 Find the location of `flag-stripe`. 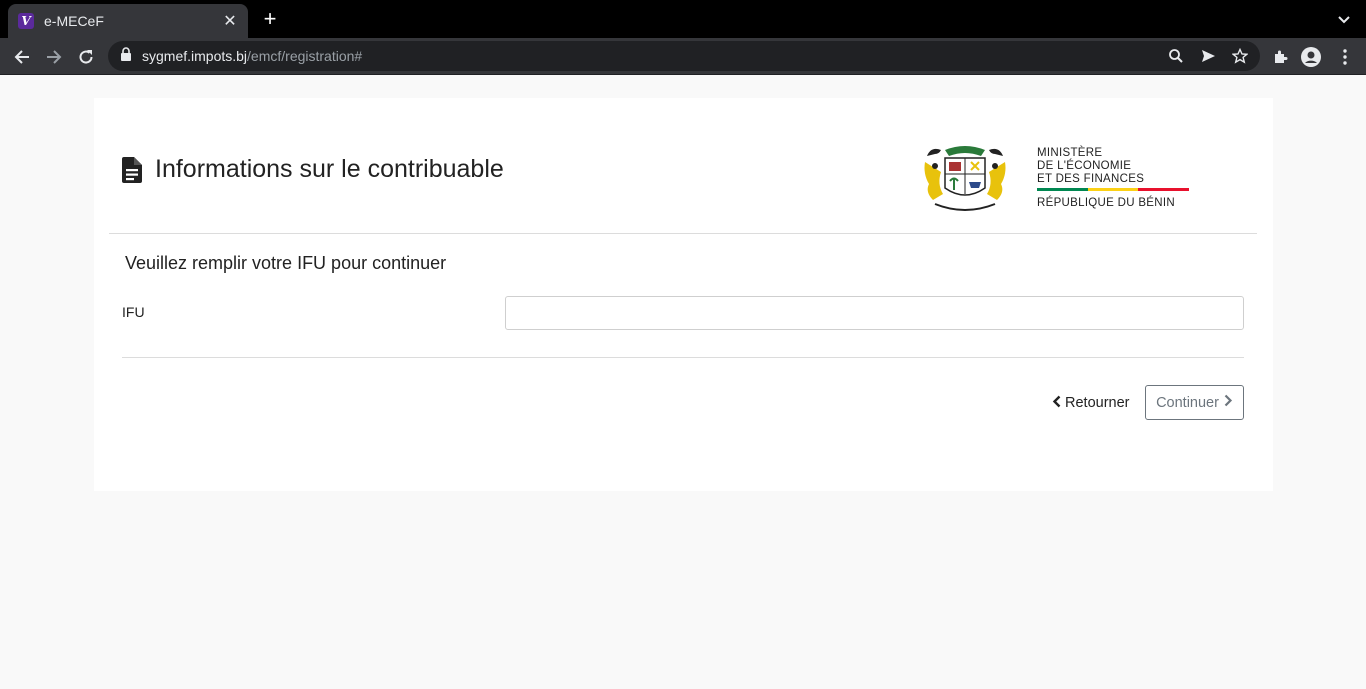

flag-stripe is located at coordinates (1113, 189).